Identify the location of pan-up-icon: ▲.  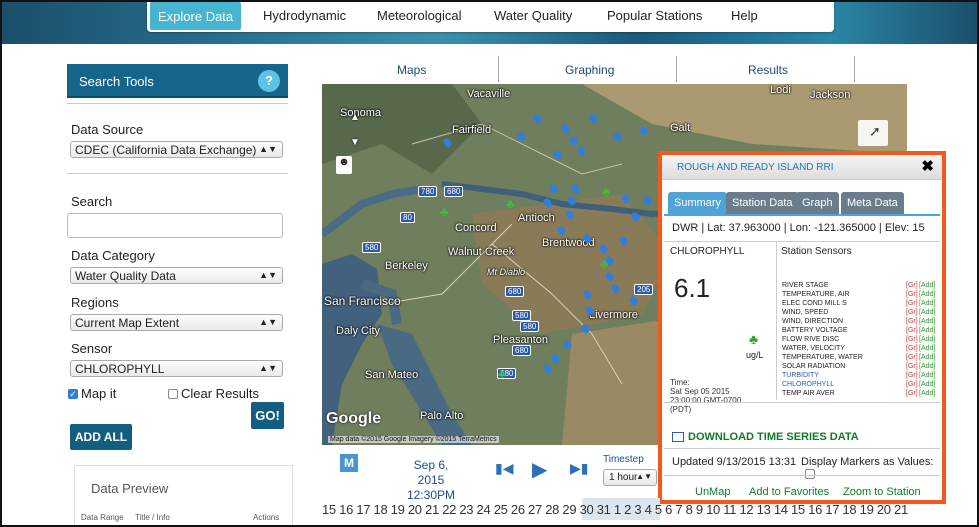
(355, 117).